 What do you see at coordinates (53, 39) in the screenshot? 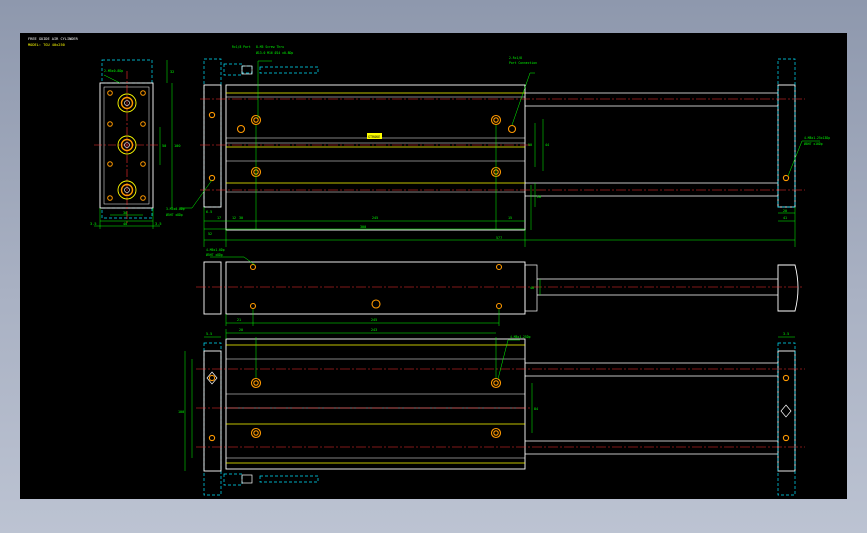
I see `title-line-1: FREE GUIDE AIR CYLINDER` at bounding box center [53, 39].